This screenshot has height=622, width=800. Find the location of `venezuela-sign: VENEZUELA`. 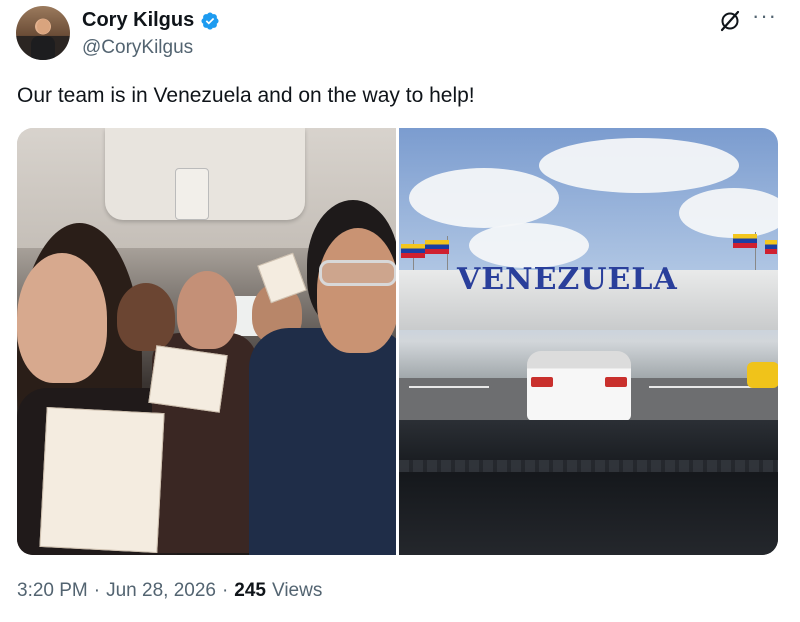

venezuela-sign: VENEZUELA is located at coordinates (567, 279).